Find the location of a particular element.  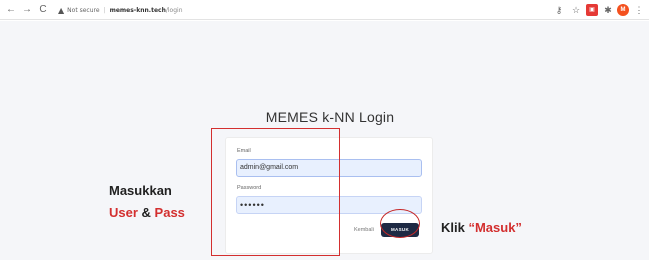

reload-icon: C is located at coordinates (43, 10).